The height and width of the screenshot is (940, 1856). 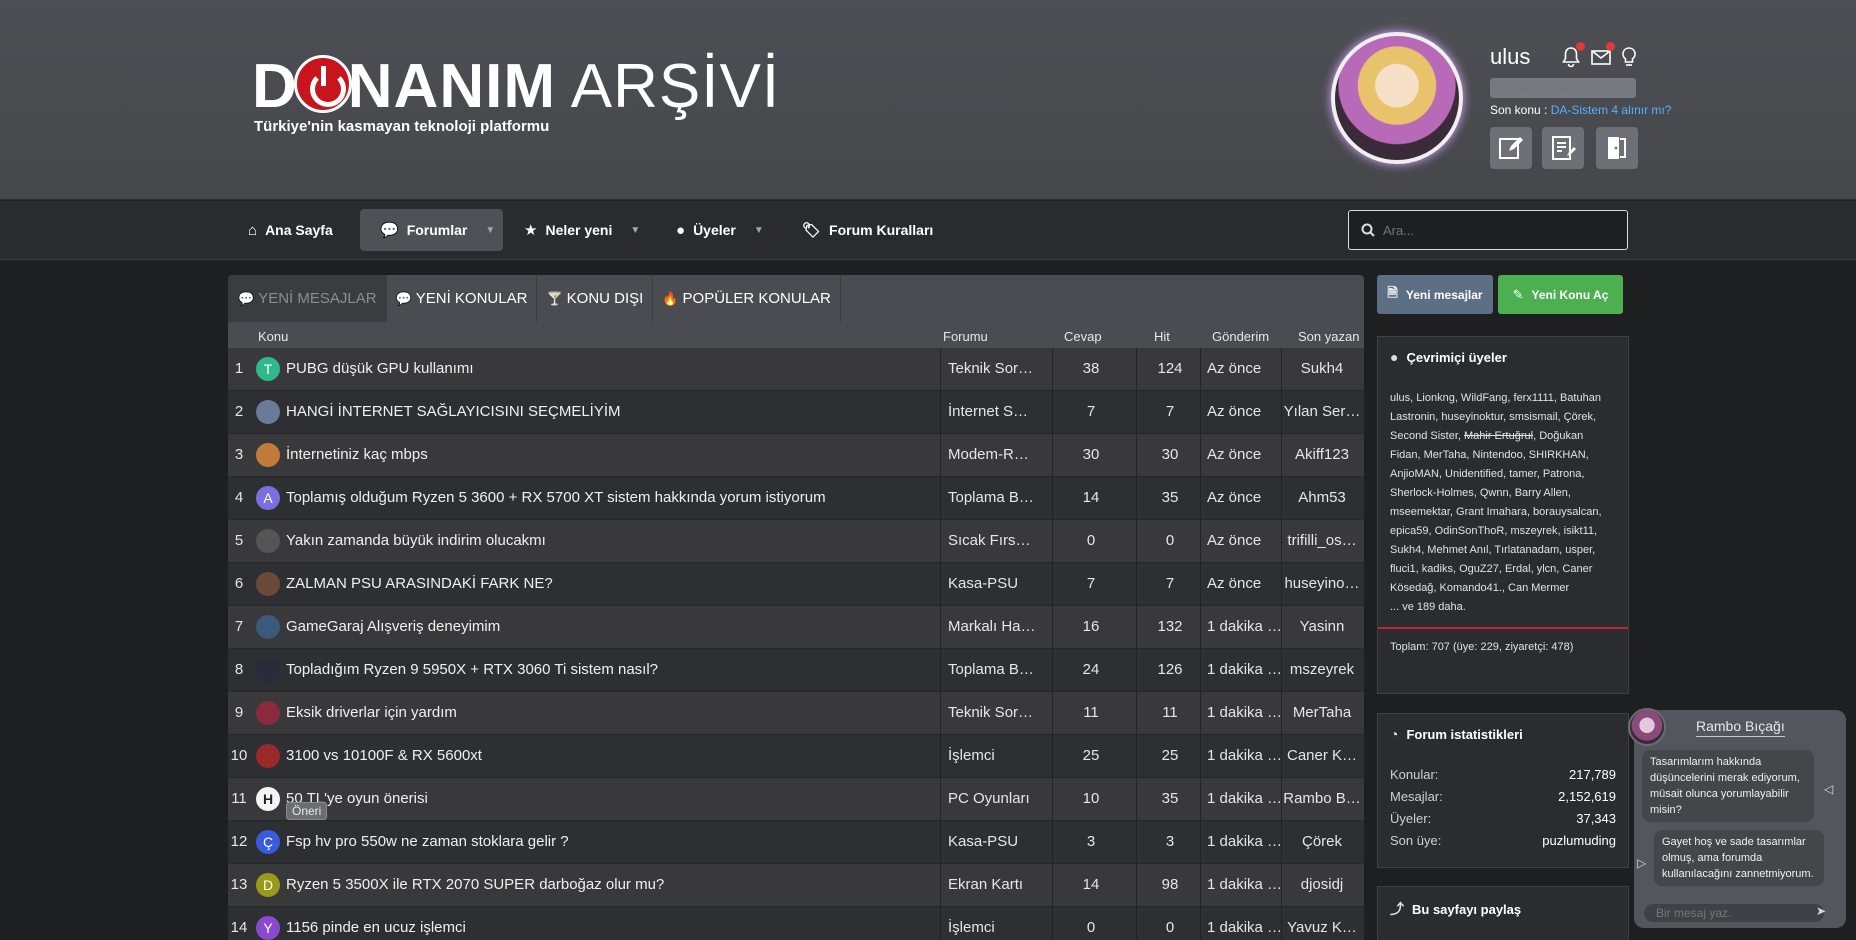 What do you see at coordinates (1563, 88) in the screenshot?
I see `status-input` at bounding box center [1563, 88].